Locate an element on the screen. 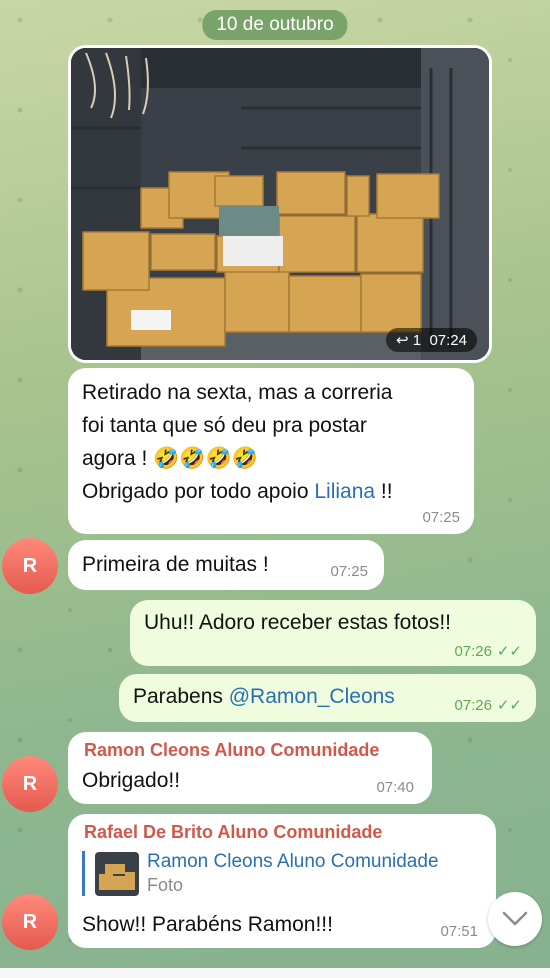  reply-type: Foto is located at coordinates (165, 885).